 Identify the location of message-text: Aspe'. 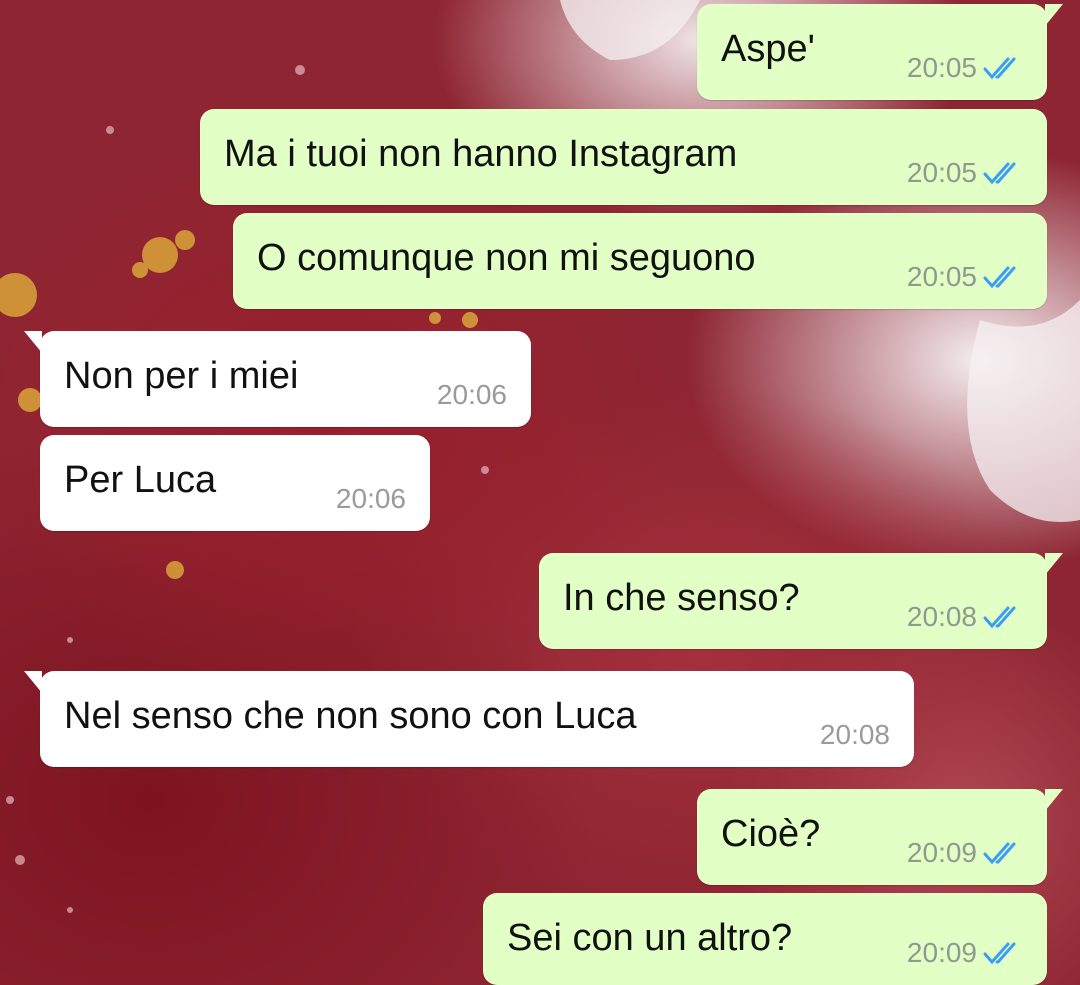
(768, 49).